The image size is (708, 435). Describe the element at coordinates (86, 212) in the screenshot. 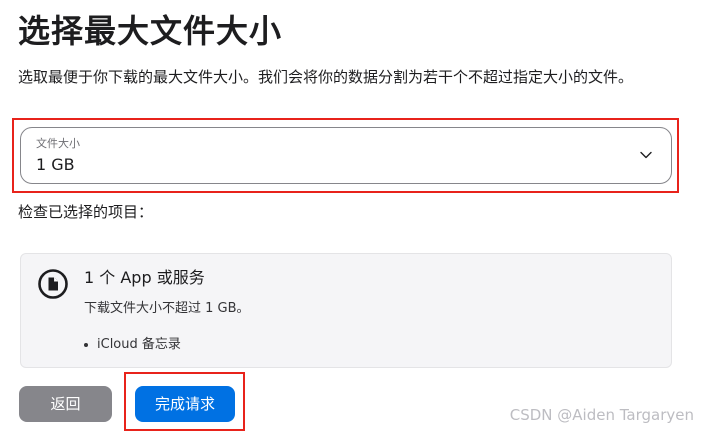

I see `selected-items-heading: 检查已选择的项目：` at that location.